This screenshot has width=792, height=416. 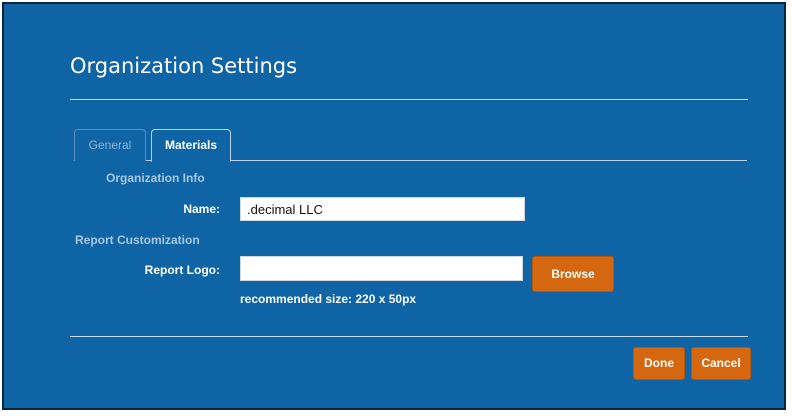 What do you see at coordinates (110, 145) in the screenshot?
I see `tab-general: General` at bounding box center [110, 145].